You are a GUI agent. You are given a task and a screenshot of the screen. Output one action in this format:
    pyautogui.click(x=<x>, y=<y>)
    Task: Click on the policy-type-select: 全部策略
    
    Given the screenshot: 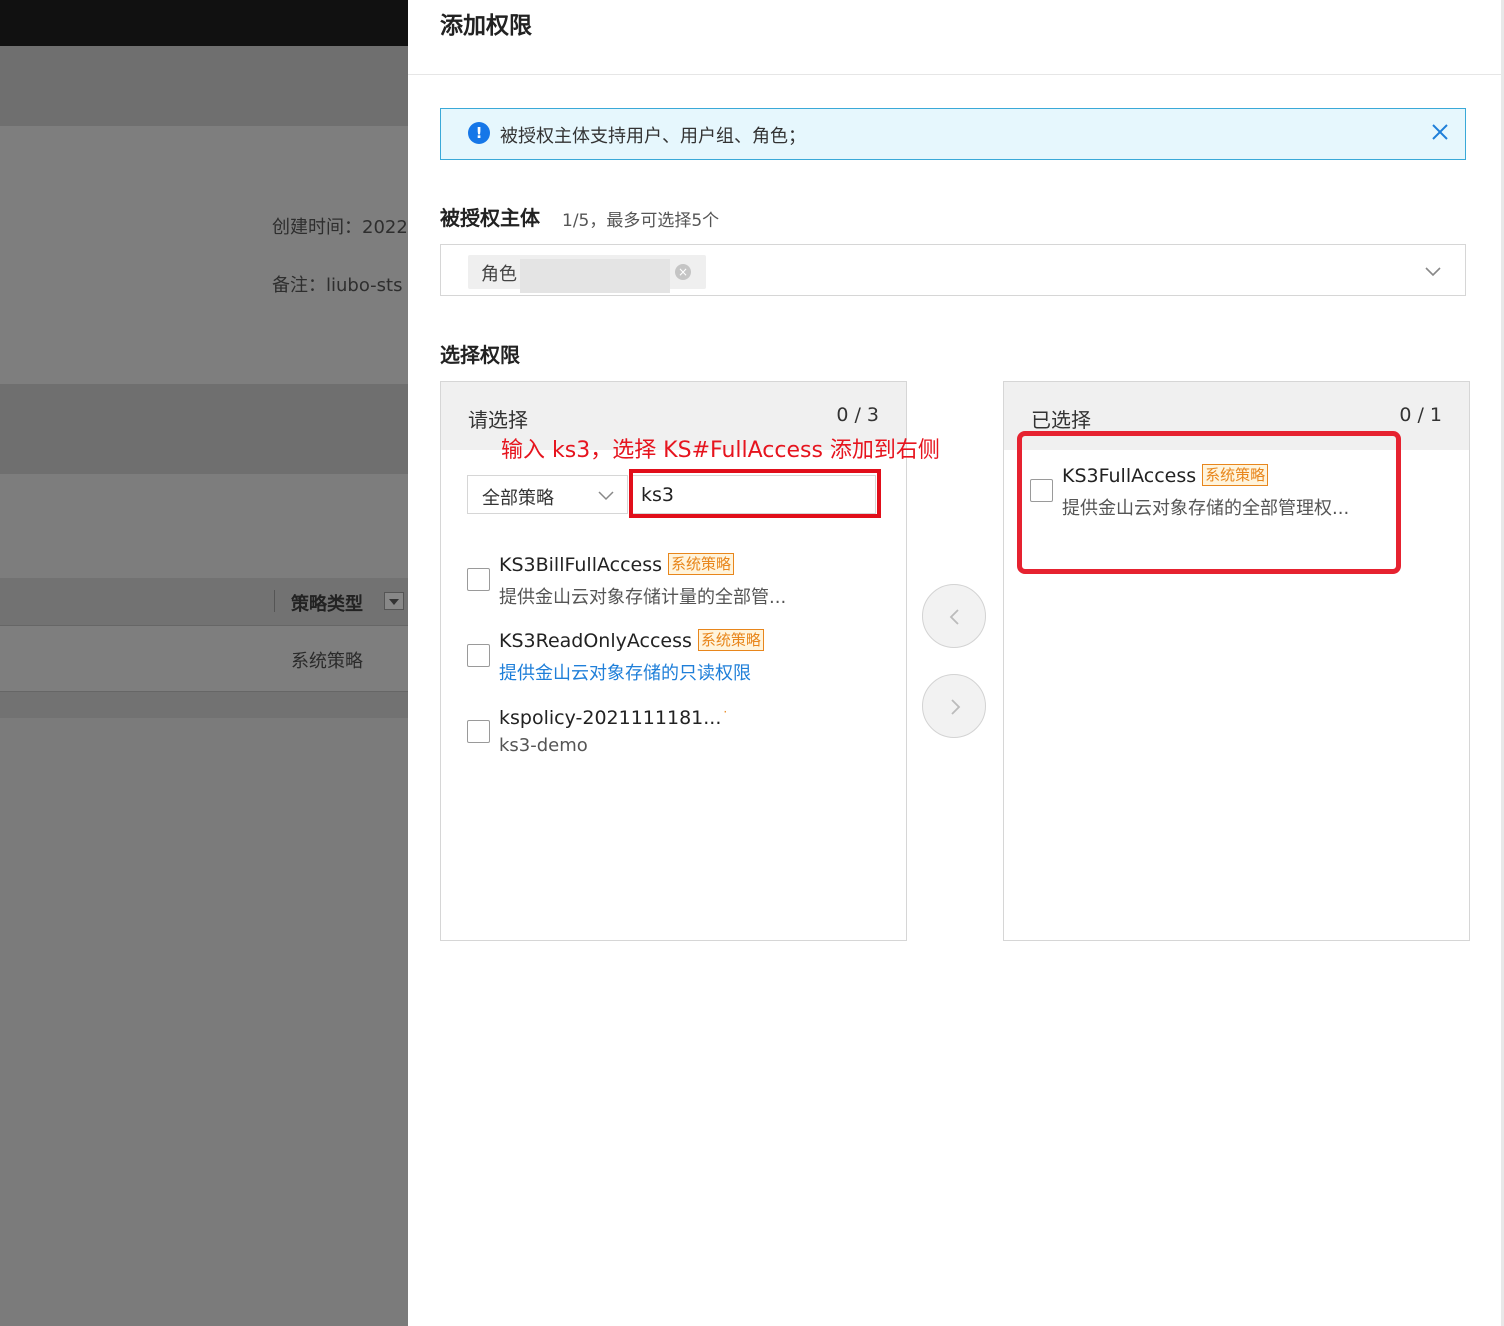 What is the action you would take?
    pyautogui.click(x=547, y=494)
    